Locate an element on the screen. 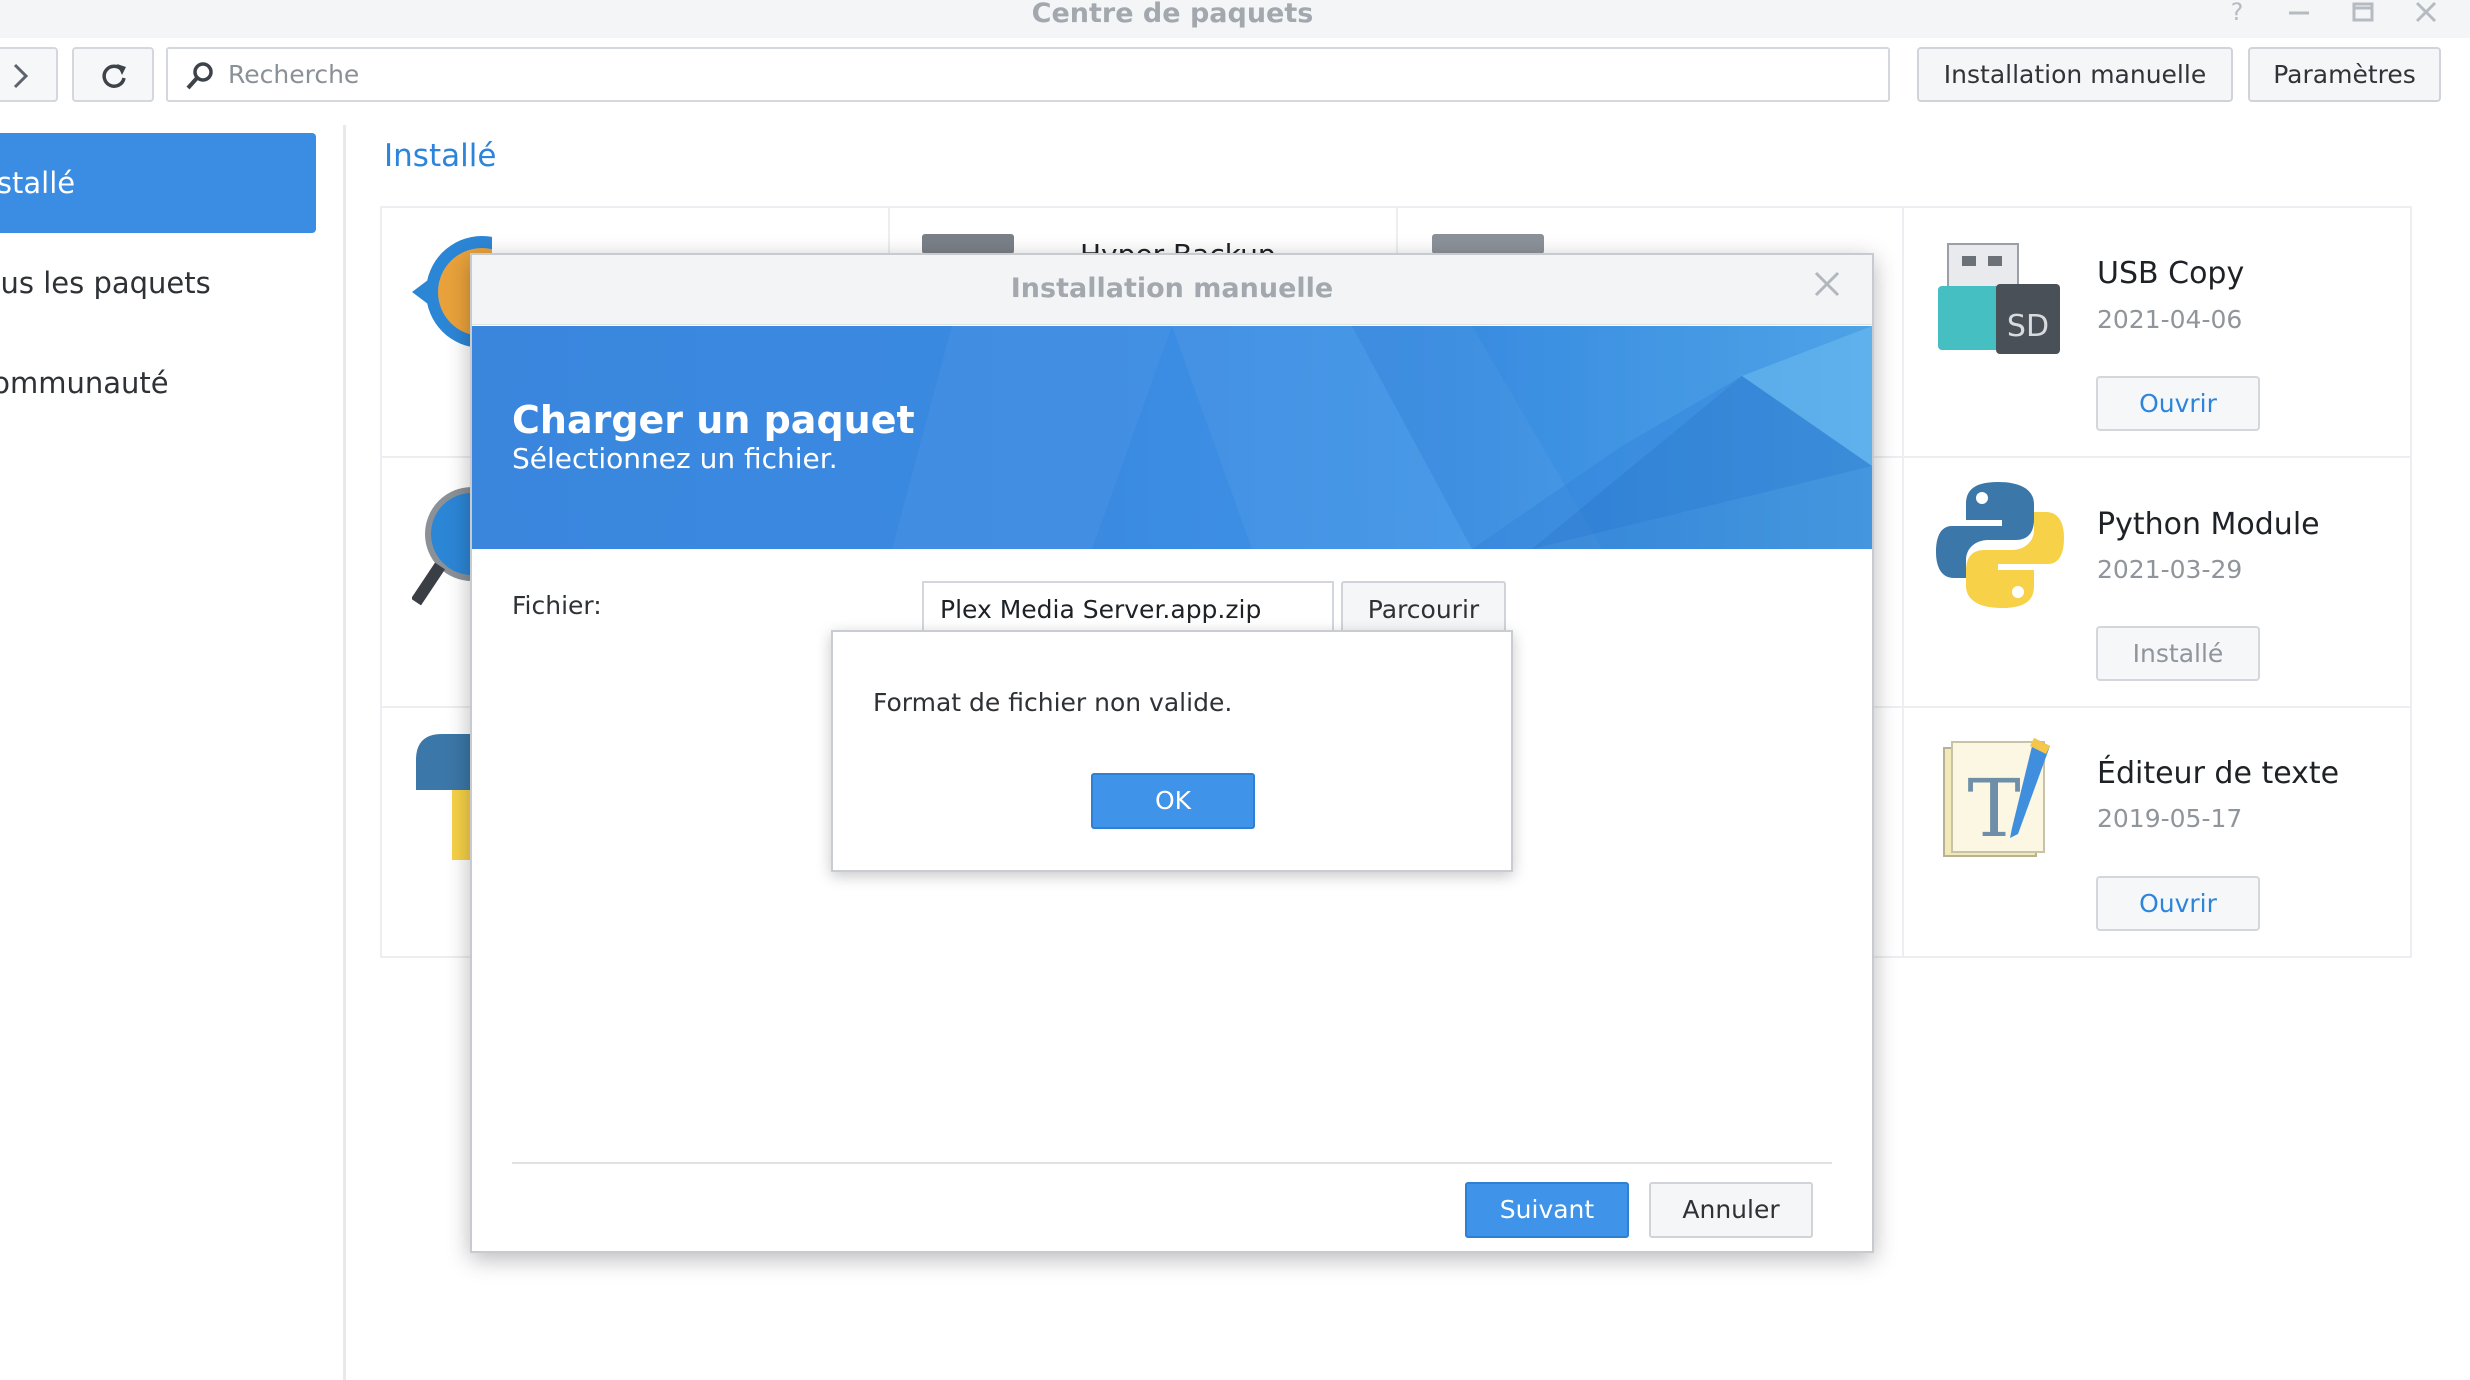  window-titlebar: Centre de paquets ? is located at coordinates (1235, 19).